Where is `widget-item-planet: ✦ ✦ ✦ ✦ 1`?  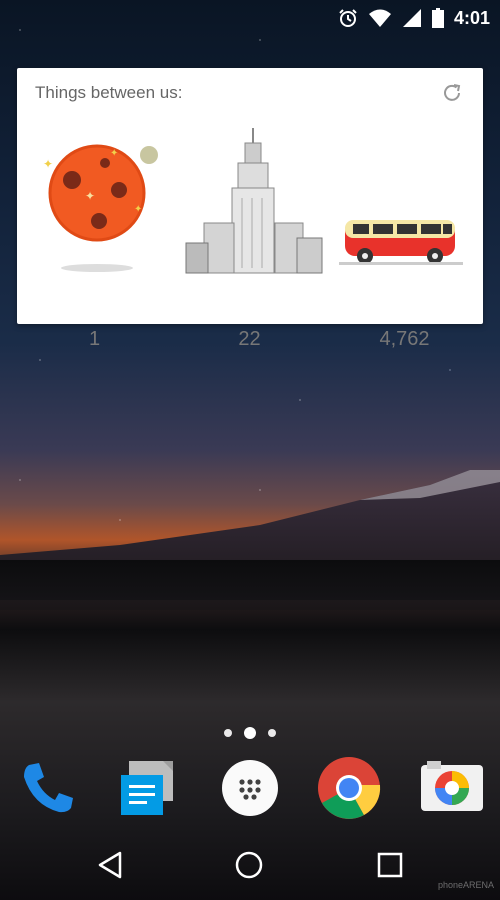
widget-item-planet: ✦ ✦ ✦ ✦ 1 is located at coordinates (94, 234).